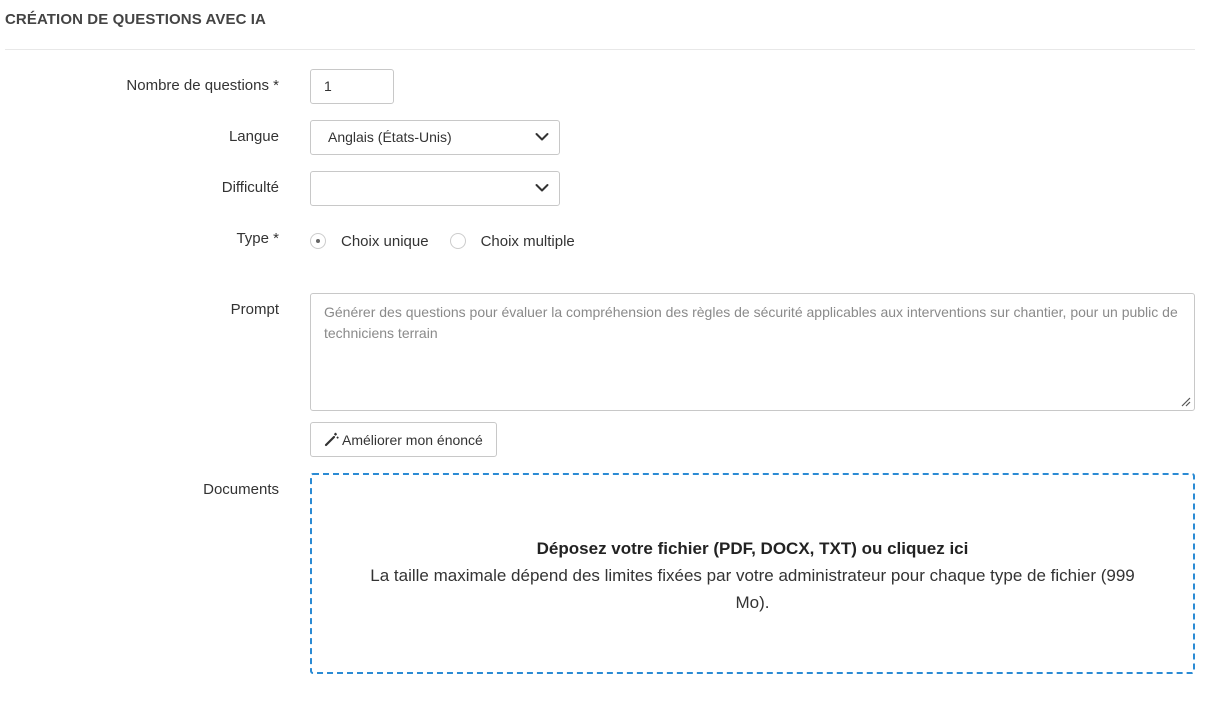  I want to click on radio-choix-unique: Choix unique, so click(369, 241).